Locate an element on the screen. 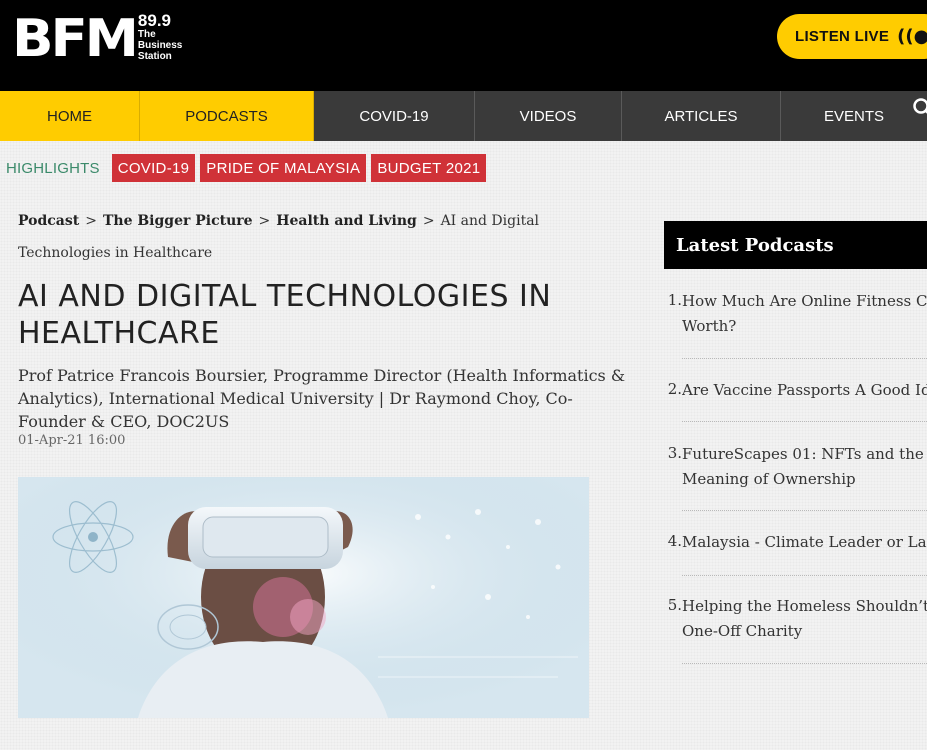 This screenshot has height=750, width=927. highlight-tag-pride-of-malaysia: PRIDE OF MALAYSIA is located at coordinates (283, 168).